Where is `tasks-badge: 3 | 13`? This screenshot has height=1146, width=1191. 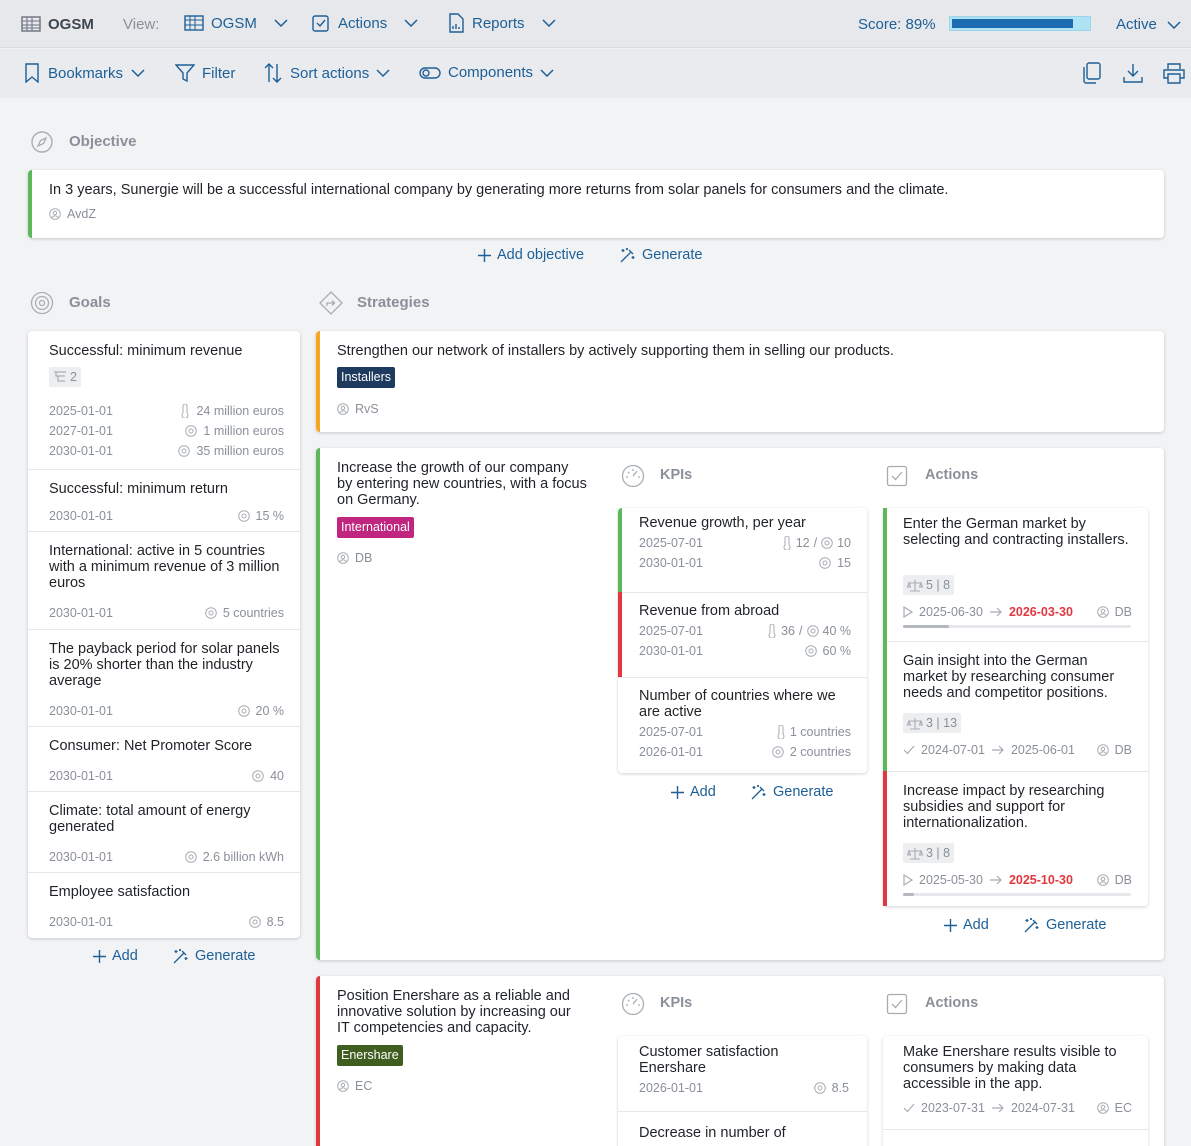 tasks-badge: 3 | 13 is located at coordinates (932, 723).